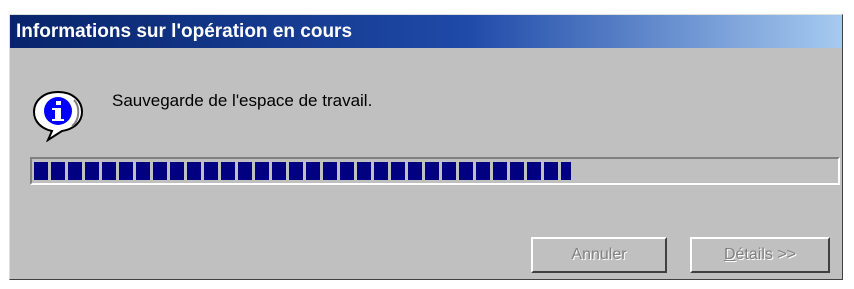 The image size is (854, 289). I want to click on title-bar: Informations sur l'opération en cours, so click(426, 31).